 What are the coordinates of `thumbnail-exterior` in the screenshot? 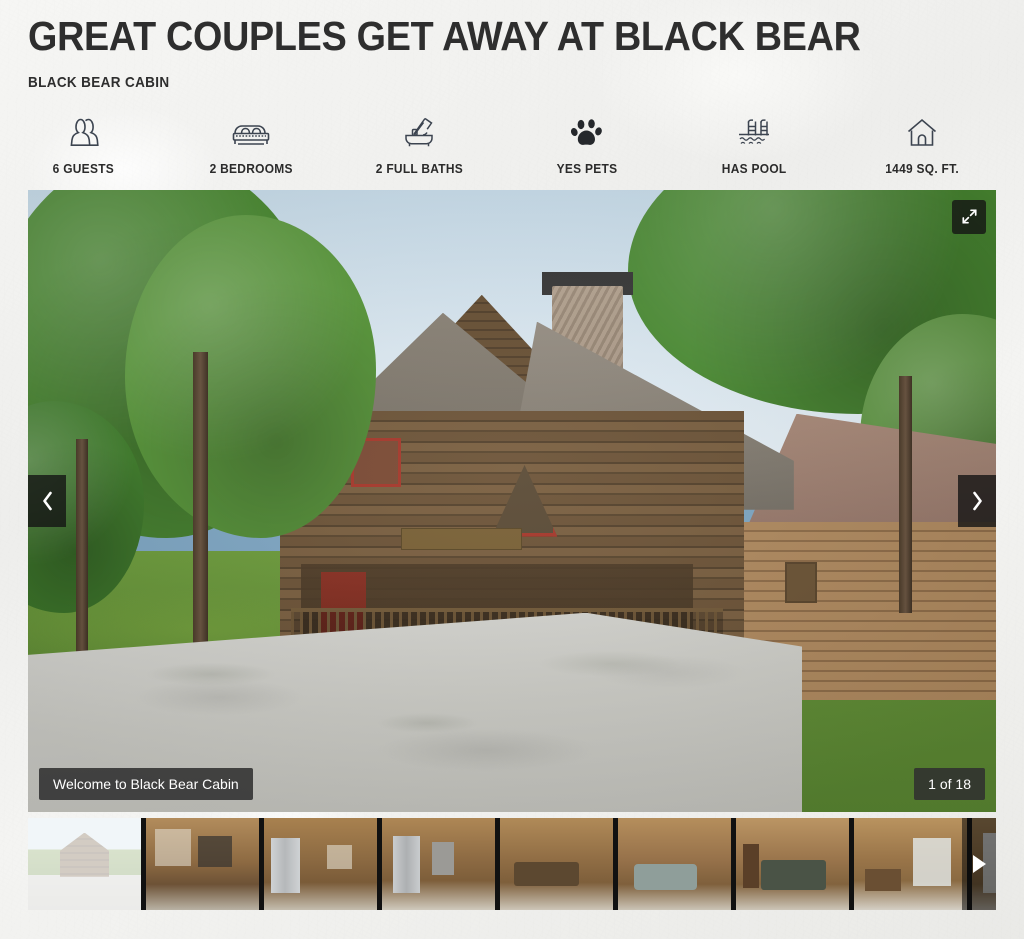 It's located at (84, 863).